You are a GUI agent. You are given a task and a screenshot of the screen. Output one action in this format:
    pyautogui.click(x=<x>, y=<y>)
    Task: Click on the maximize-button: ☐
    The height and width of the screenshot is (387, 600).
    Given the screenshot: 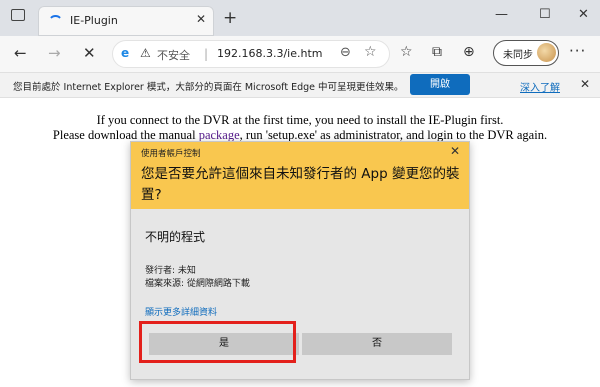 What is the action you would take?
    pyautogui.click(x=545, y=14)
    